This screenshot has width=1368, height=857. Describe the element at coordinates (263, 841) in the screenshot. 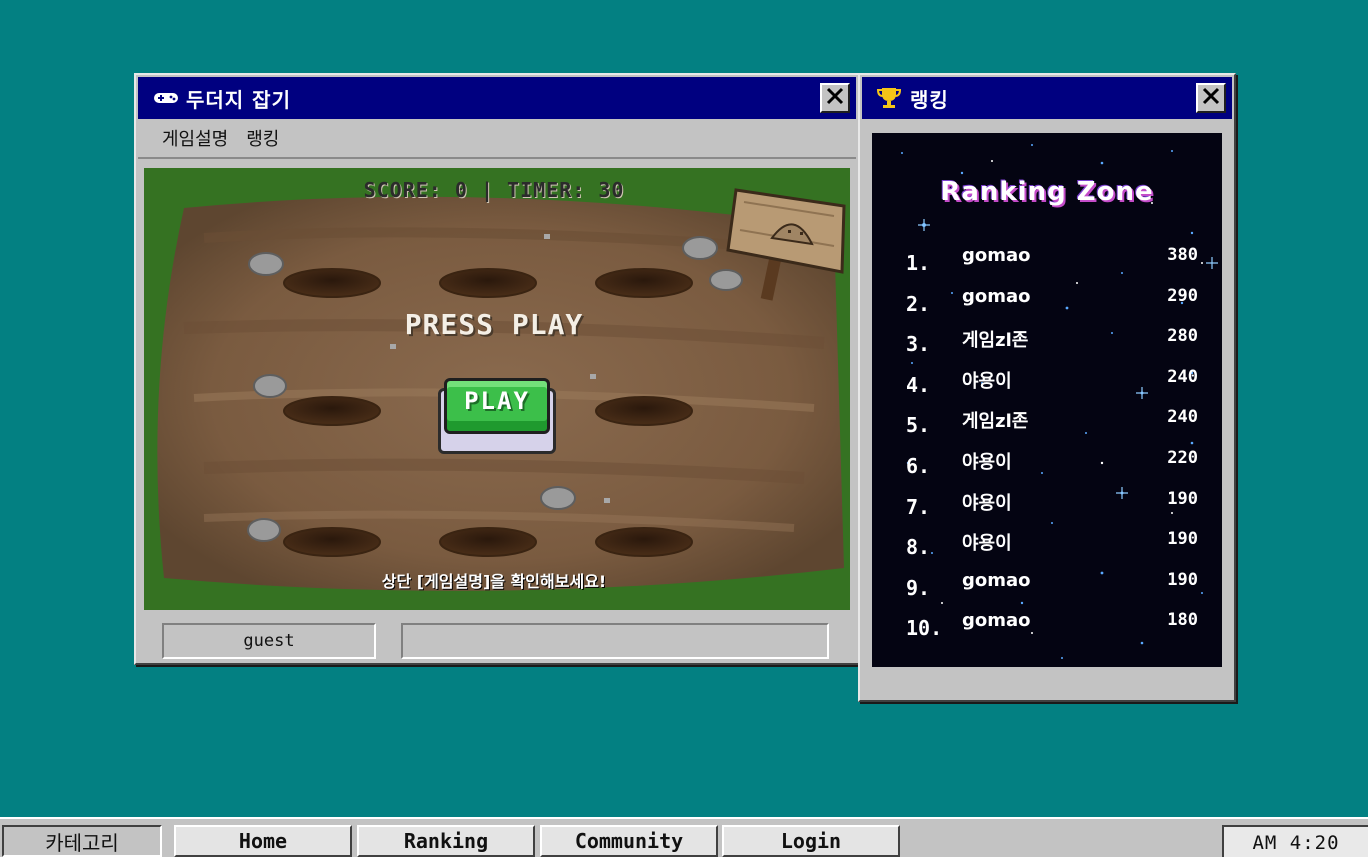

I see `taskbar-home-button: Home` at that location.